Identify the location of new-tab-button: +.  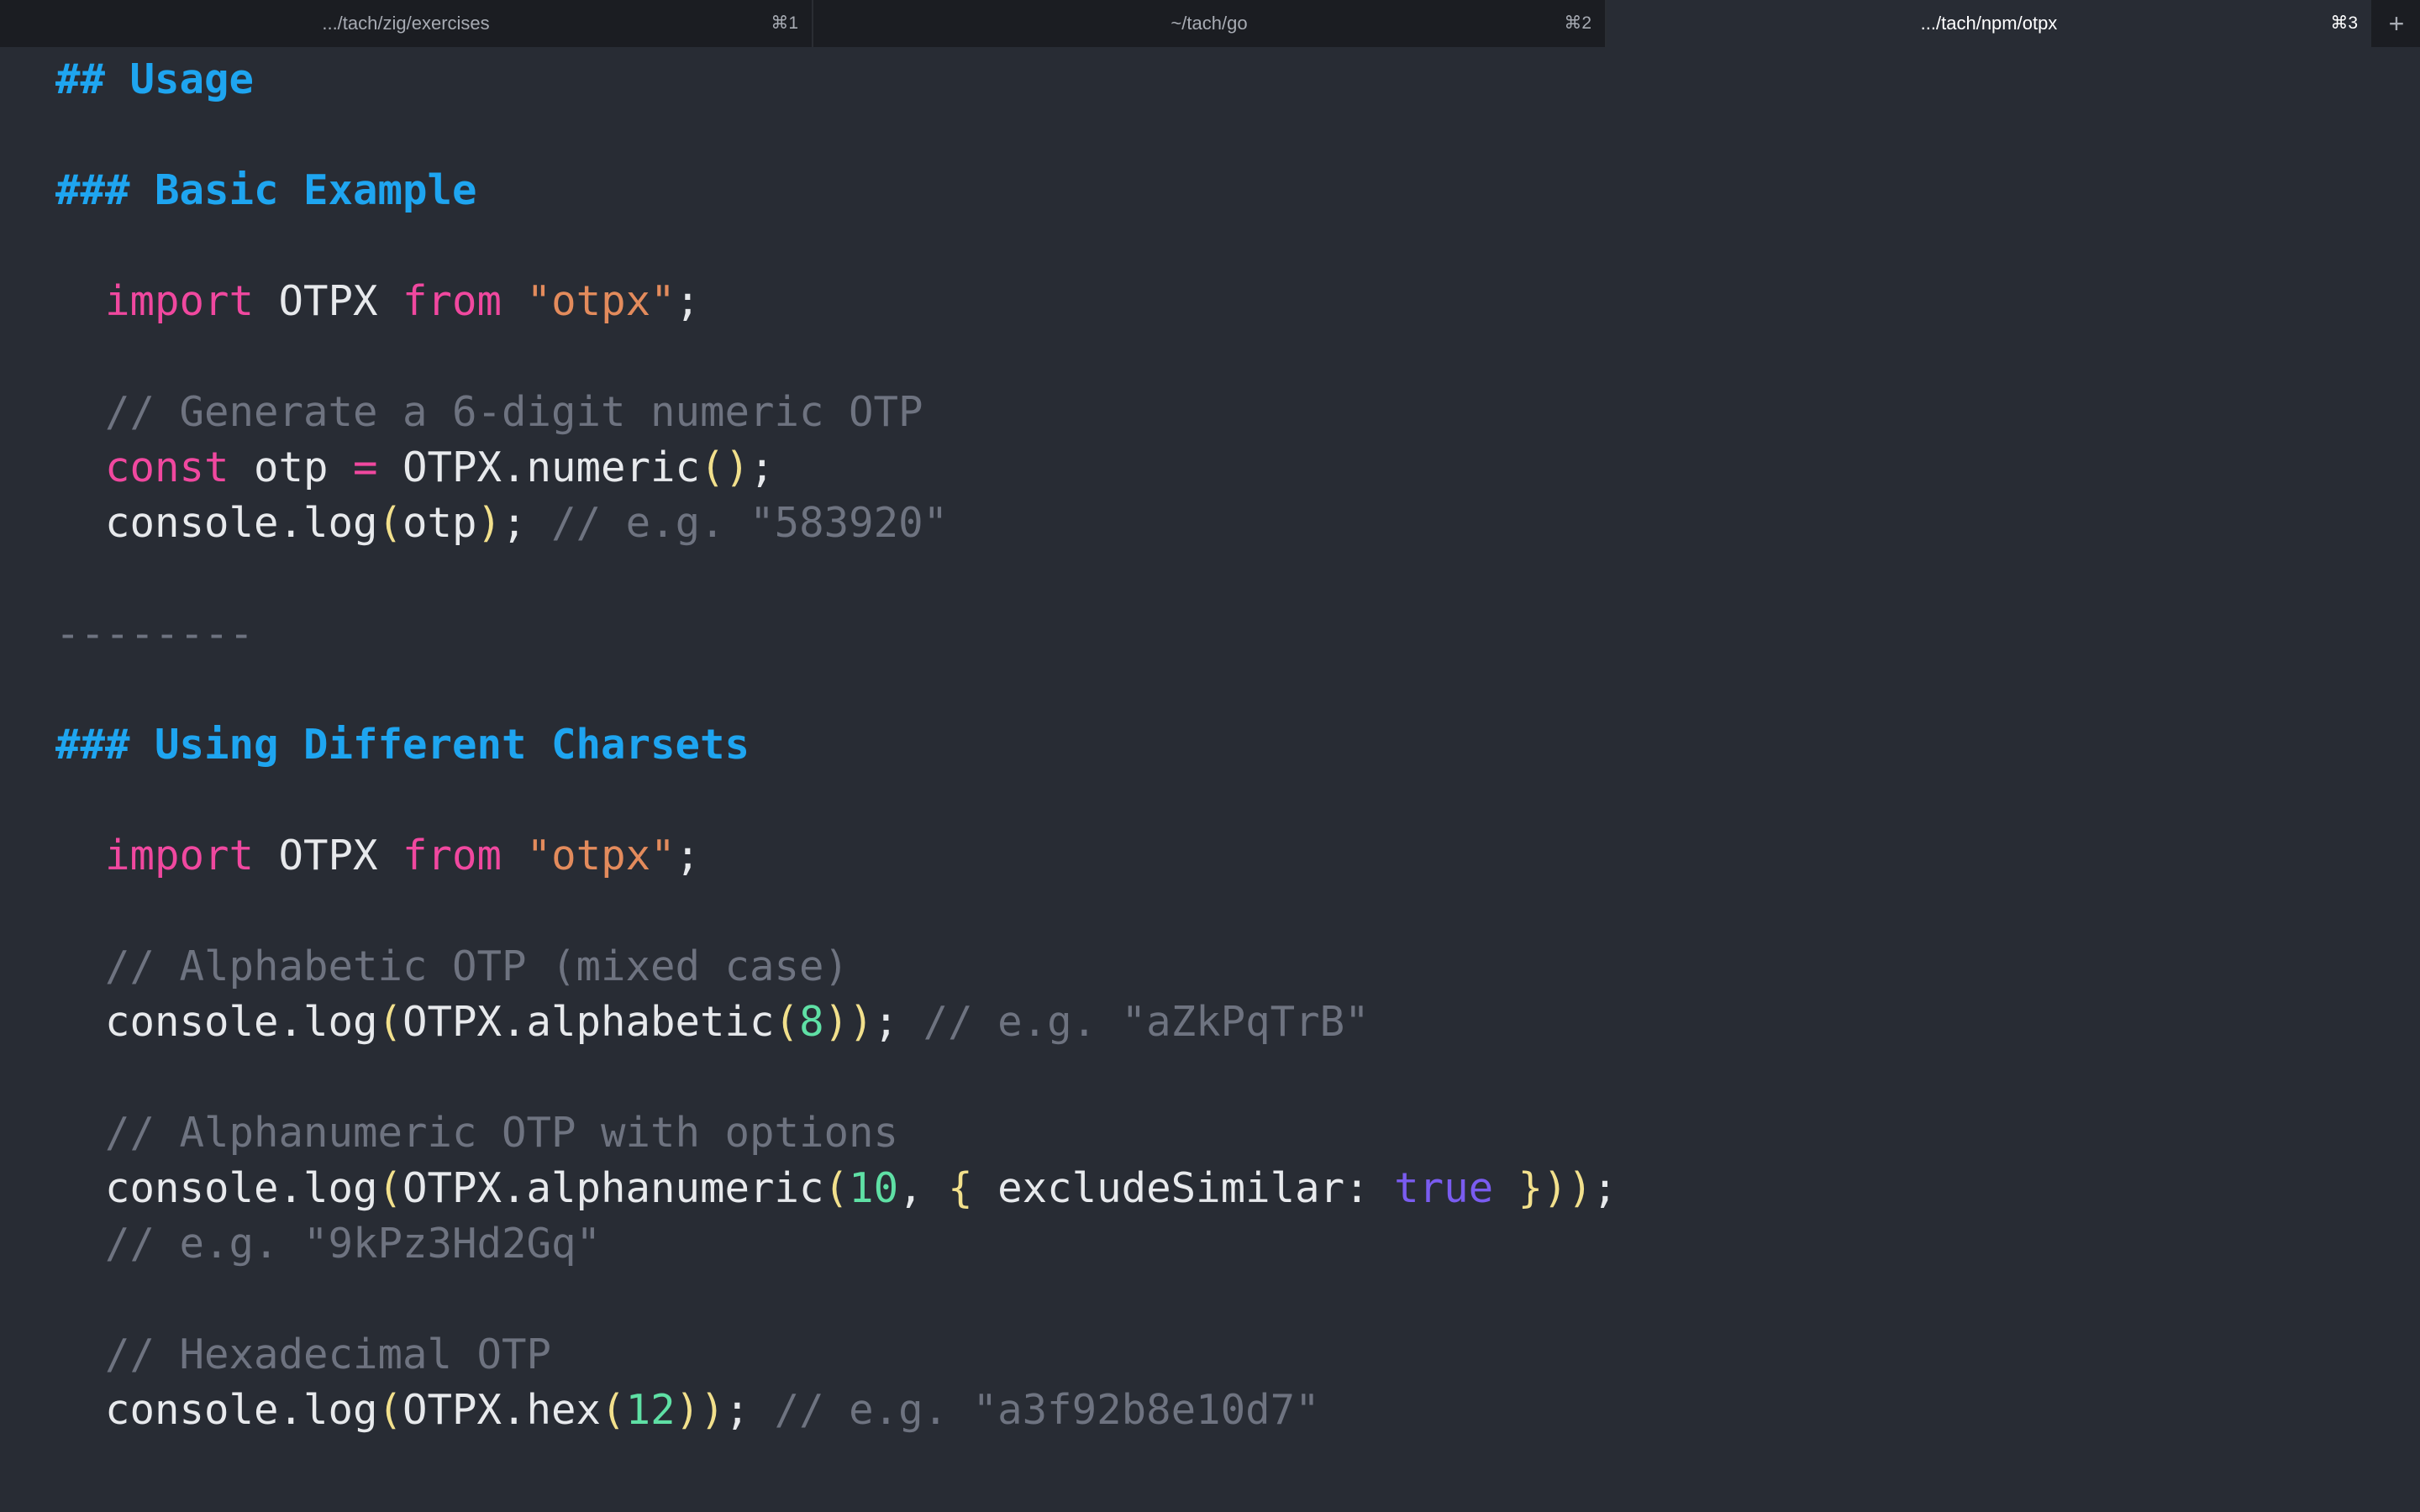
(2396, 23).